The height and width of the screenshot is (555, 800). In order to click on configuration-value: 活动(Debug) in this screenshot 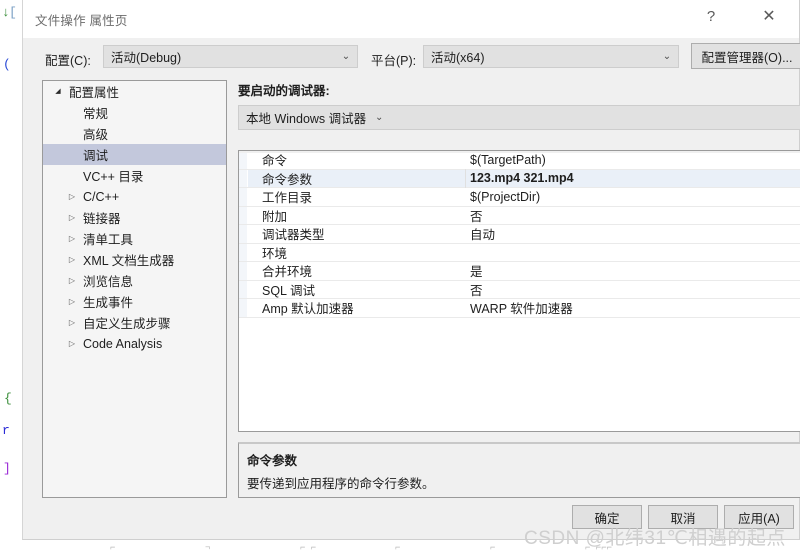, I will do `click(146, 58)`.